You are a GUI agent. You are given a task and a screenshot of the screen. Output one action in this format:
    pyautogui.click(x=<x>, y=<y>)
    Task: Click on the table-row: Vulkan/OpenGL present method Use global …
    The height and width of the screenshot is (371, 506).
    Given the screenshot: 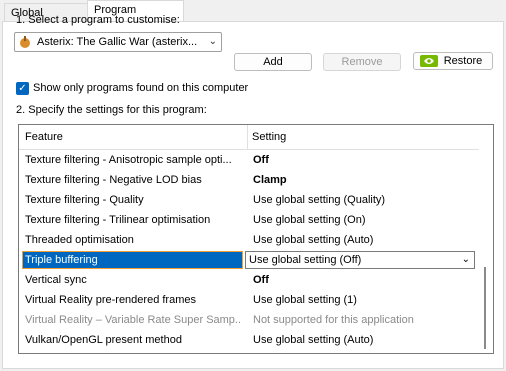 What is the action you would take?
    pyautogui.click(x=249, y=341)
    